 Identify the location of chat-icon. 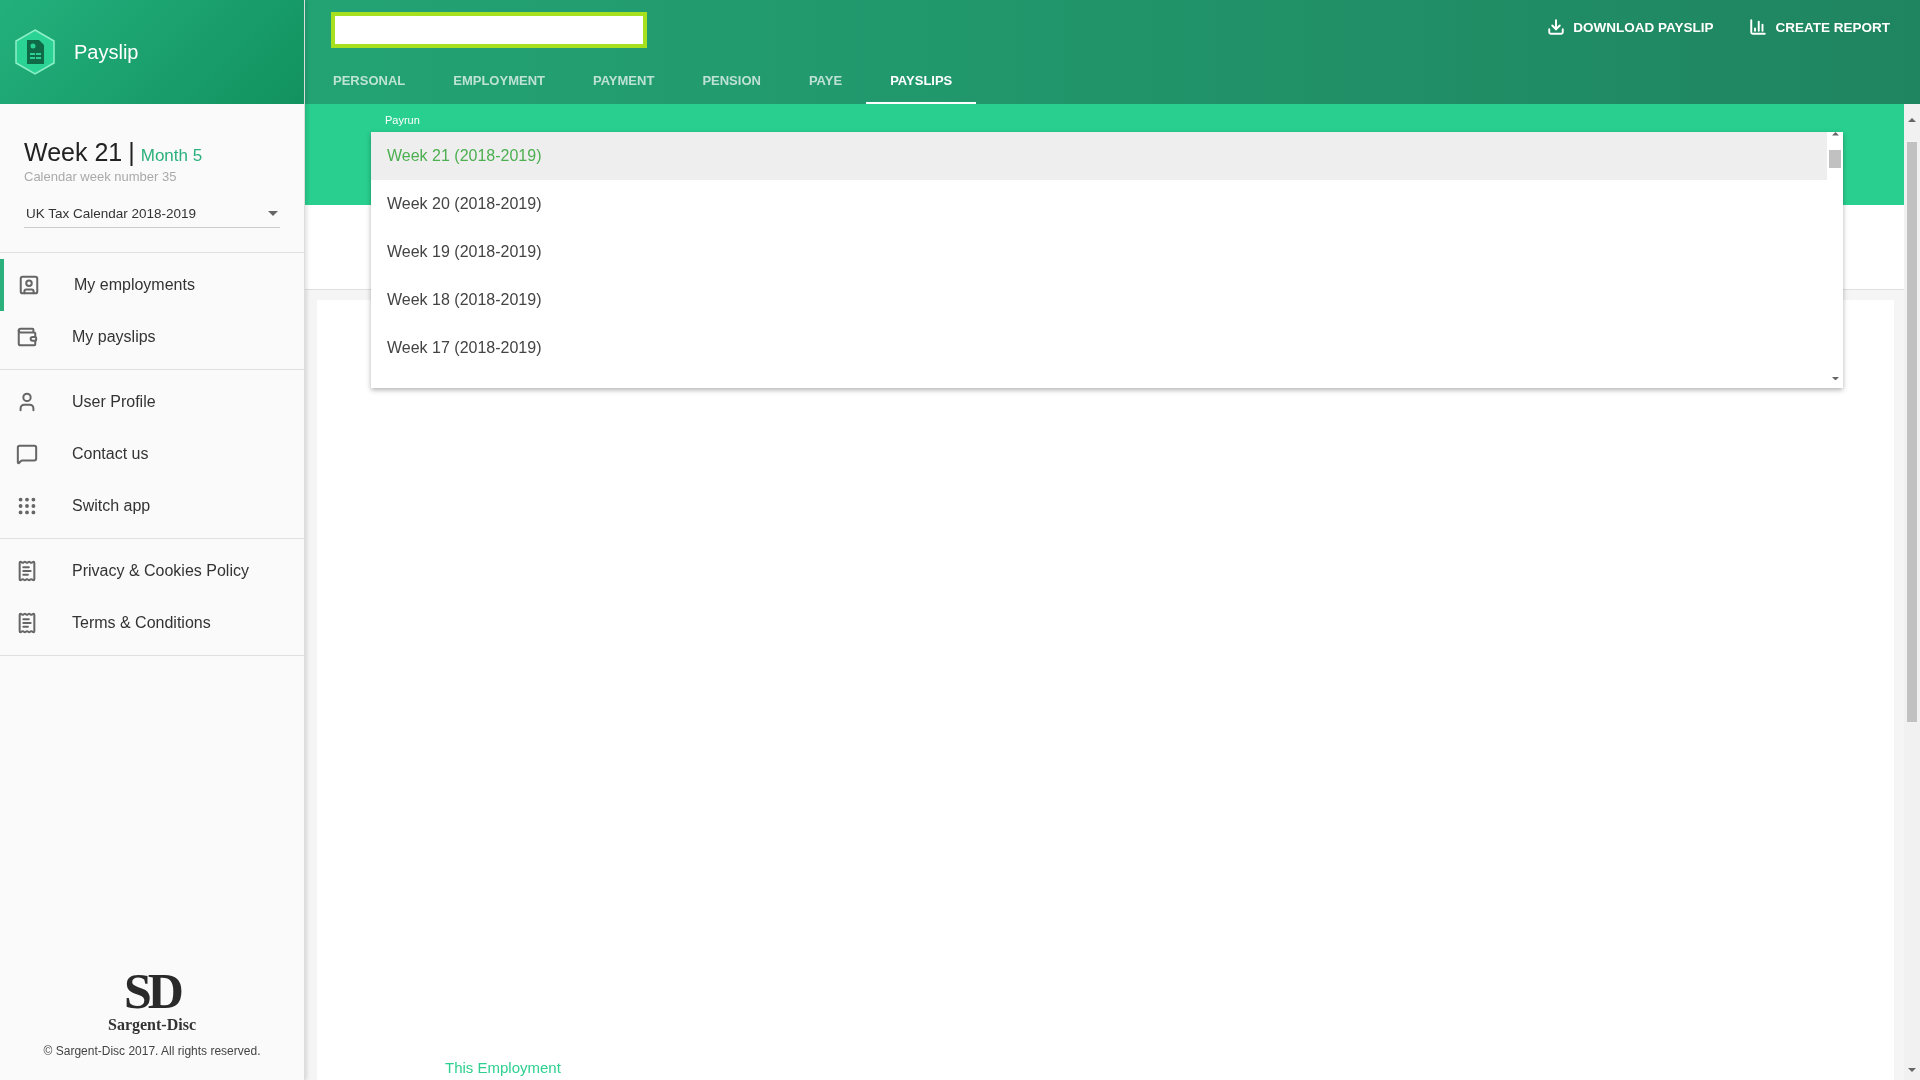
(27, 454).